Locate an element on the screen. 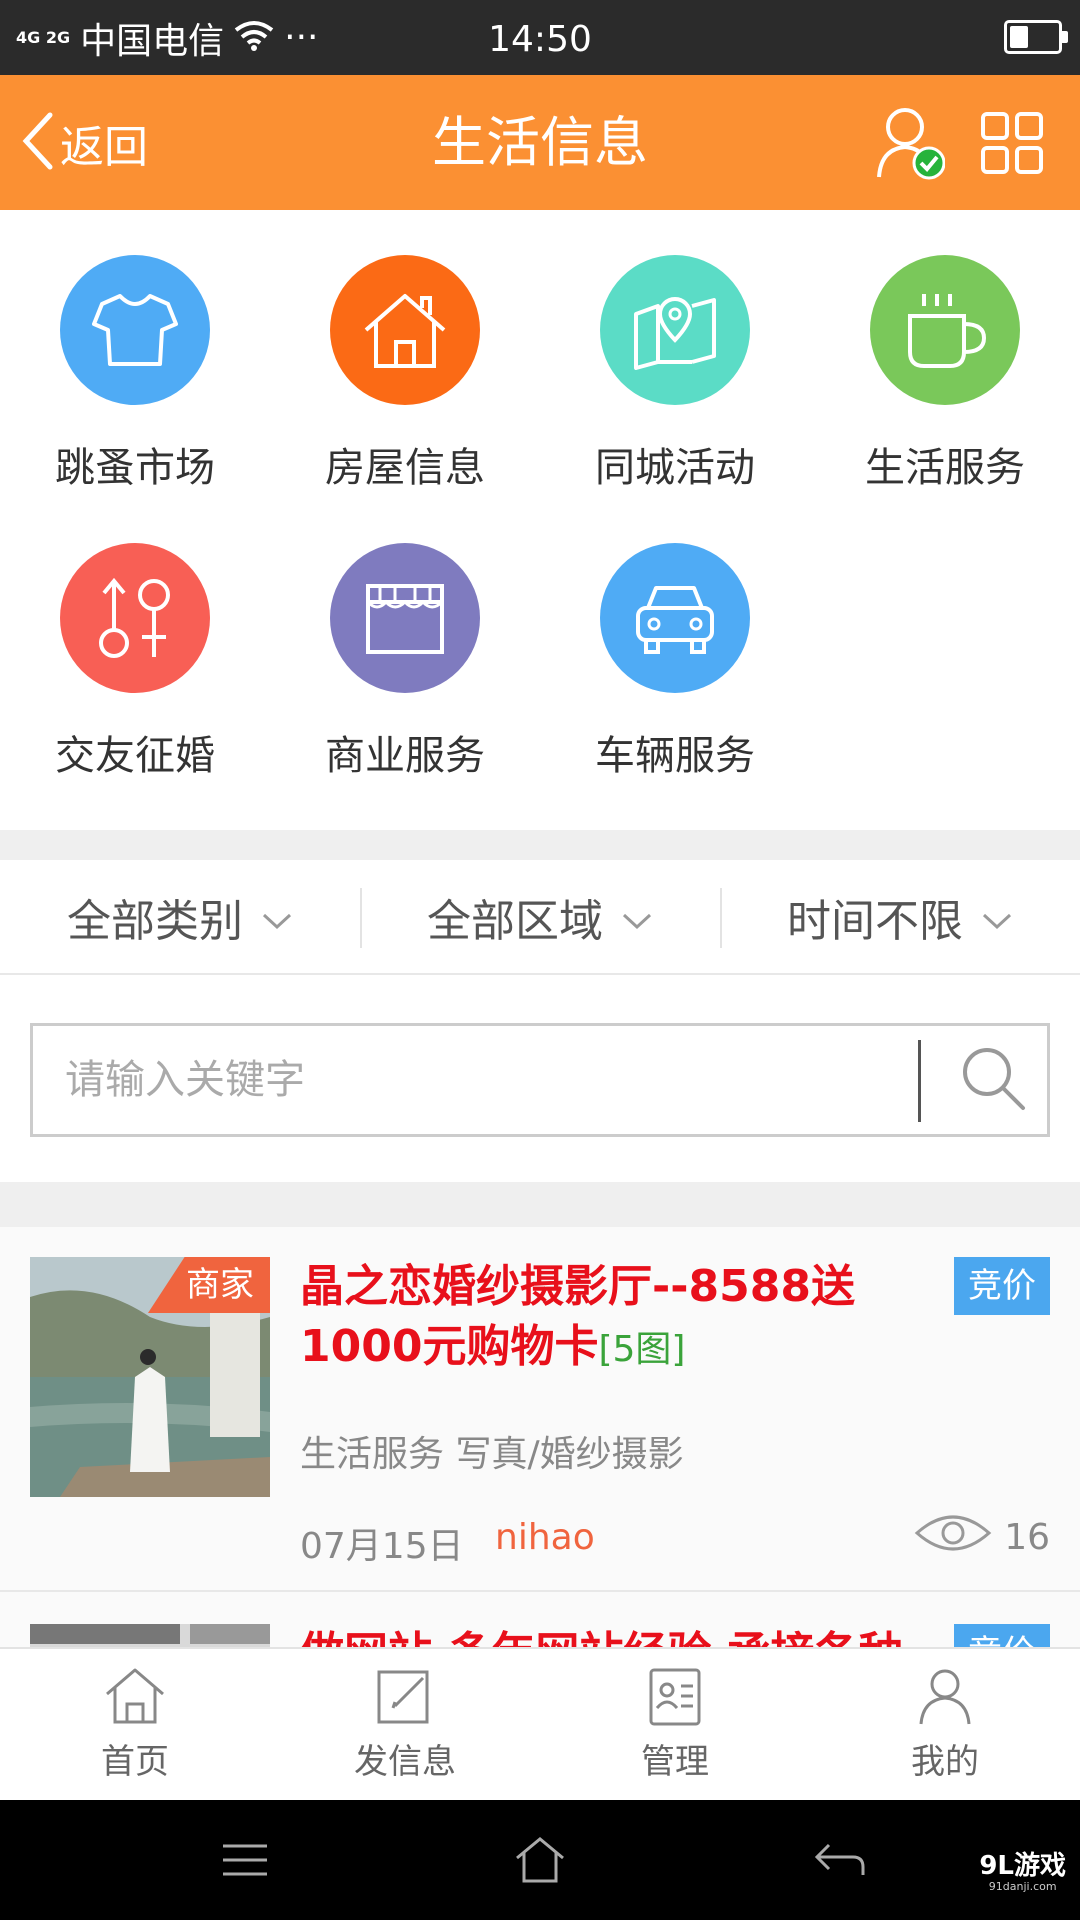 Image resolution: width=1080 pixels, height=1920 pixels. filter-category-dropdown: 全部类别 is located at coordinates (180, 916).